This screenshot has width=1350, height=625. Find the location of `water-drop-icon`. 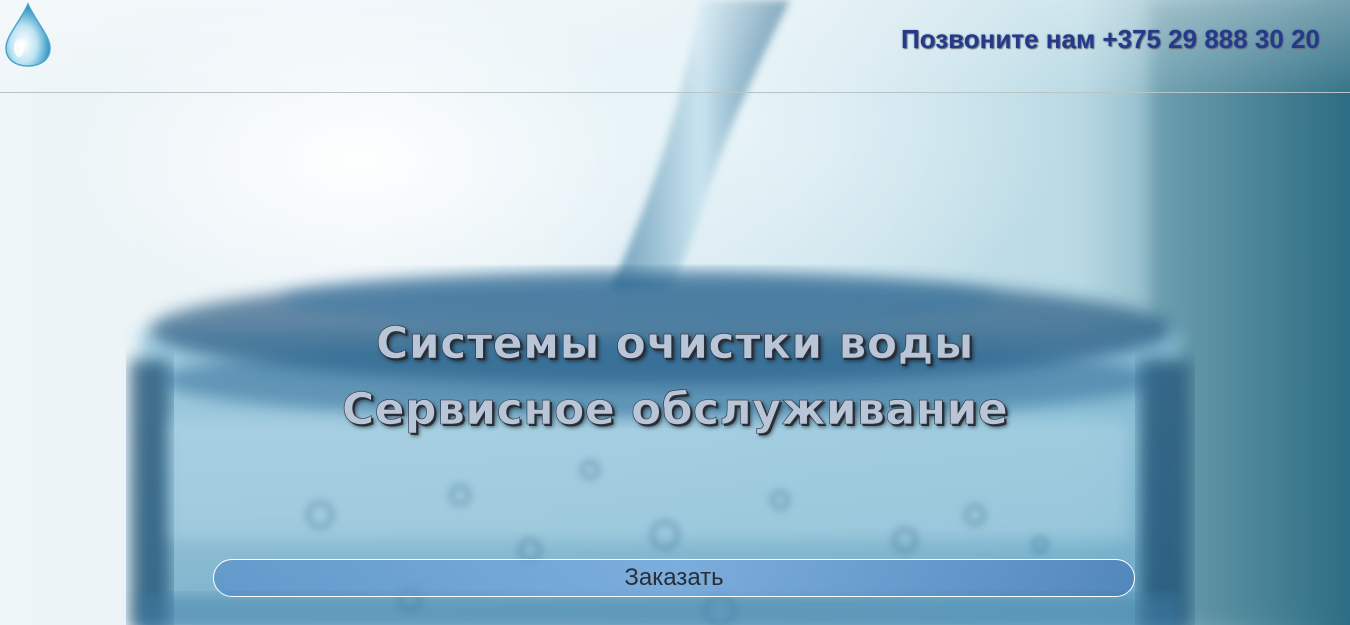

water-drop-icon is located at coordinates (28, 35).